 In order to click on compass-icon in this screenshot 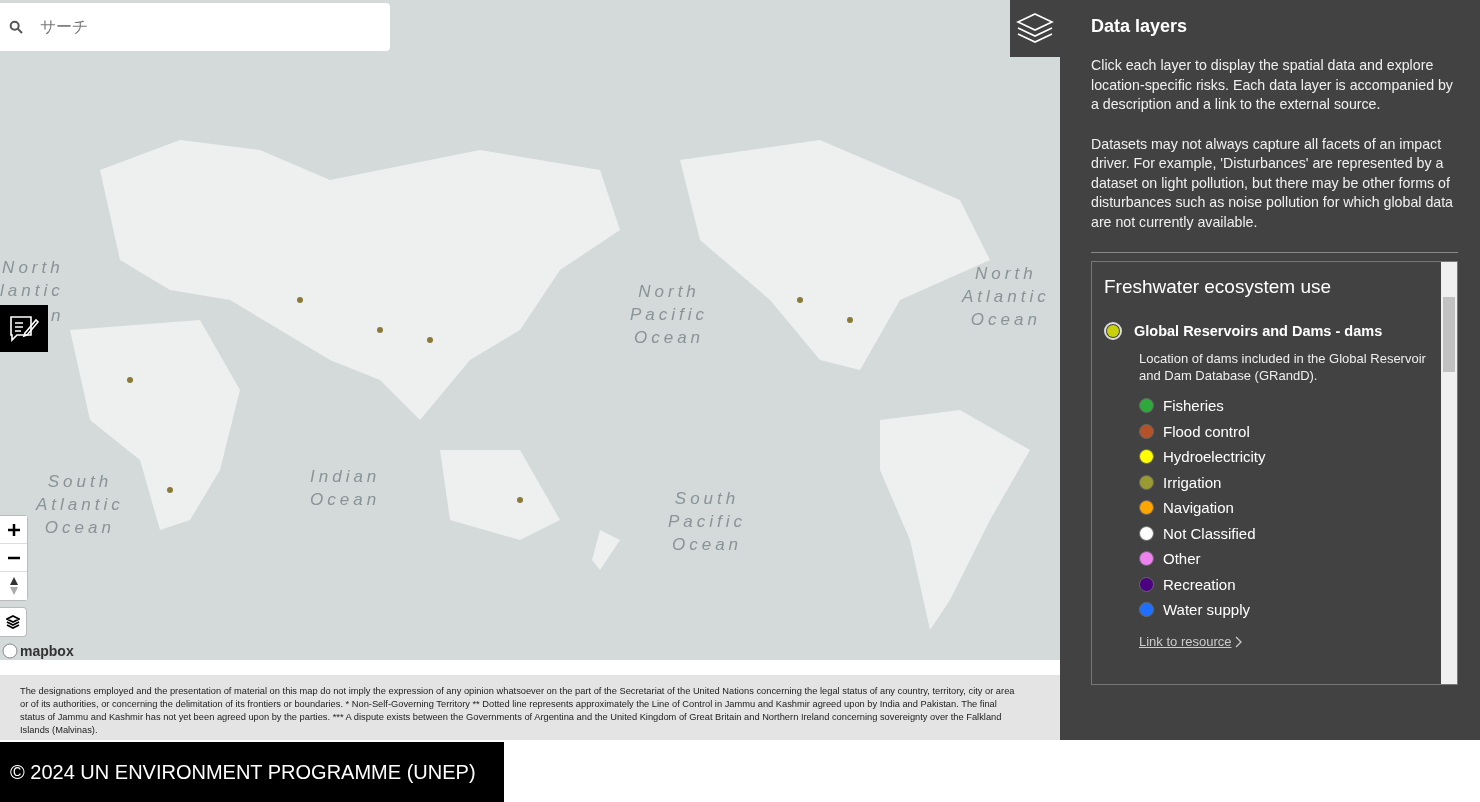, I will do `click(13, 586)`.